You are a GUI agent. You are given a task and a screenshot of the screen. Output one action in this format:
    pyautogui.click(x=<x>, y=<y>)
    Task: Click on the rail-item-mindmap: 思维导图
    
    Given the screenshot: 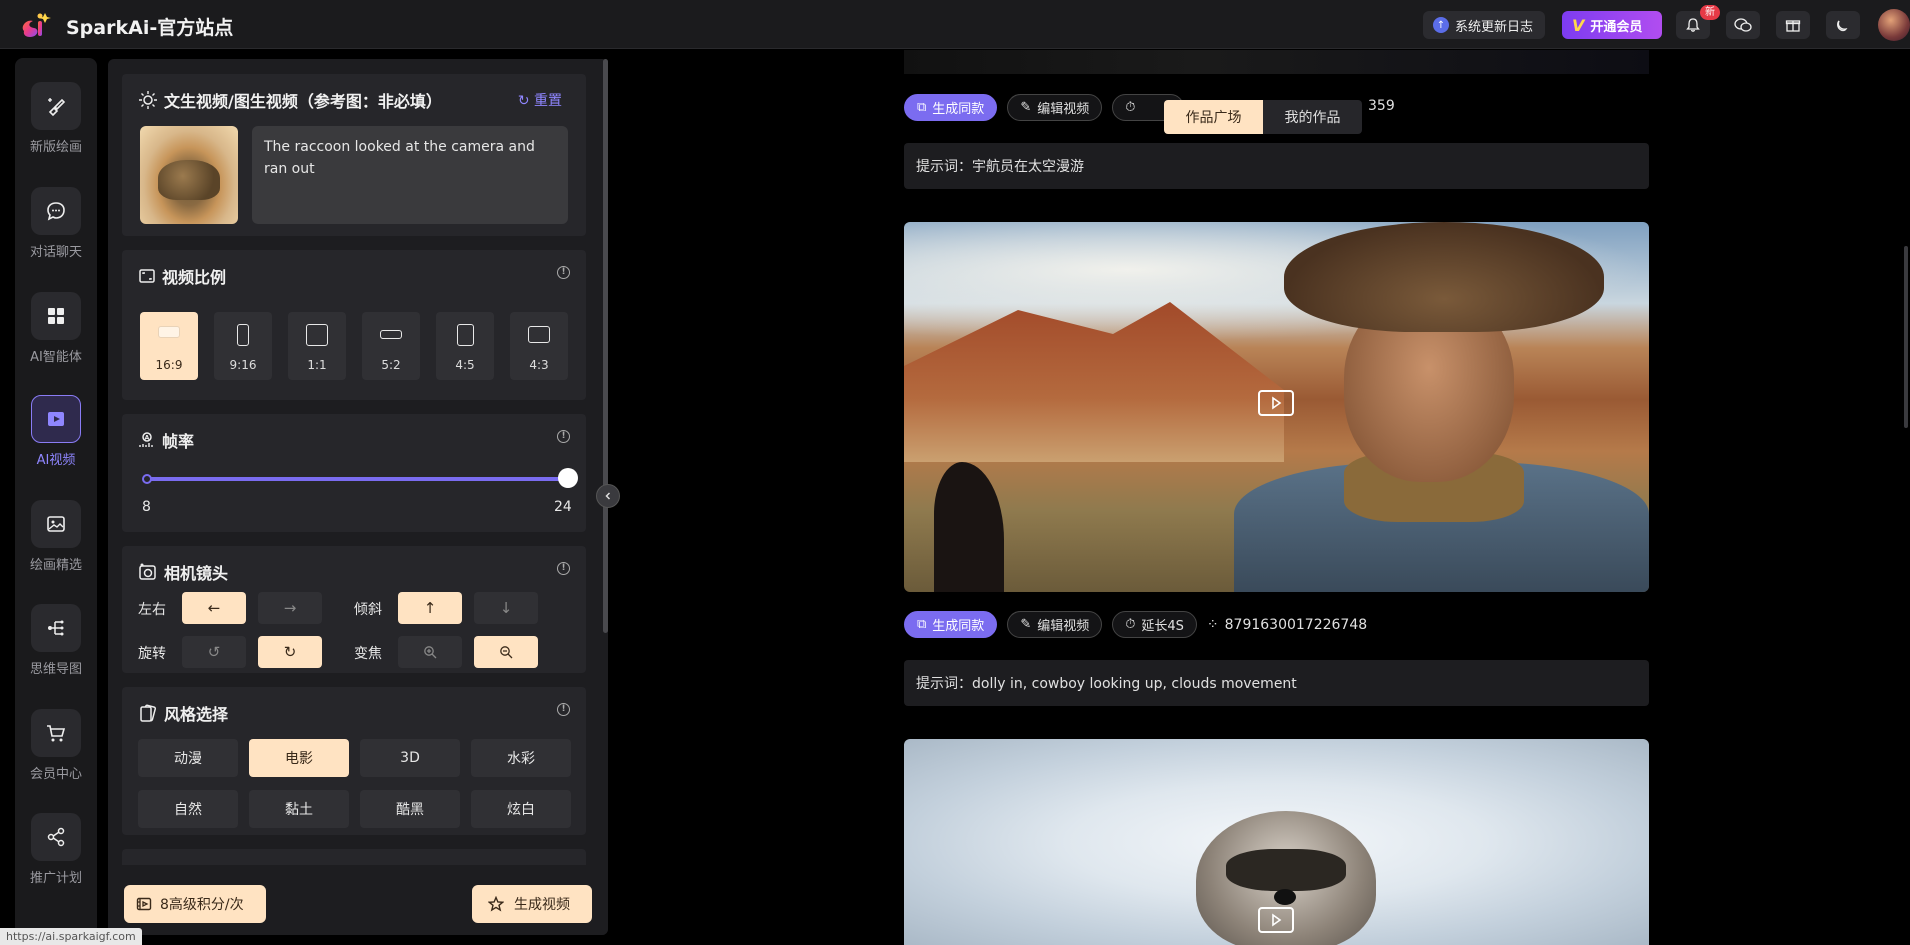 What is the action you would take?
    pyautogui.click(x=56, y=640)
    